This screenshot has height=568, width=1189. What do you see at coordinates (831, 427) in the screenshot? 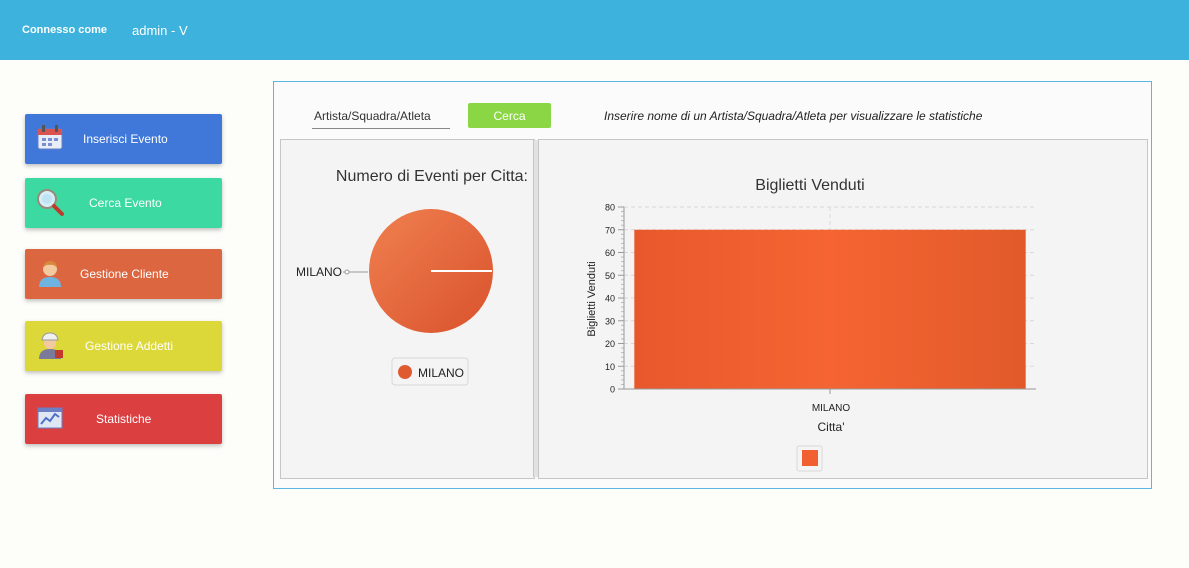
I see `x-axis-label: Citta'` at bounding box center [831, 427].